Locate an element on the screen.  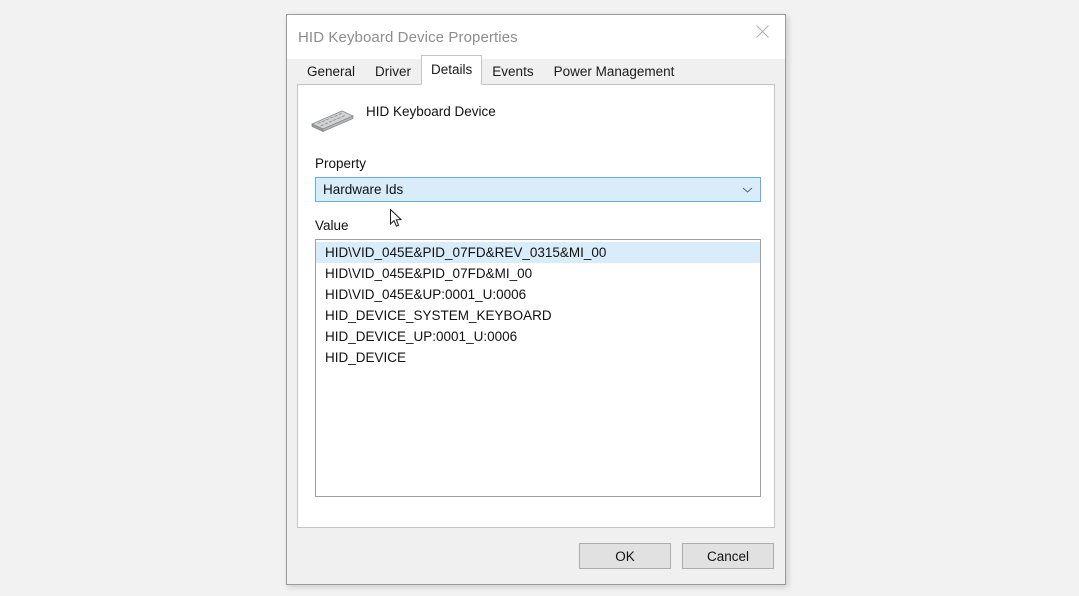
chevron-down-icon is located at coordinates (747, 189).